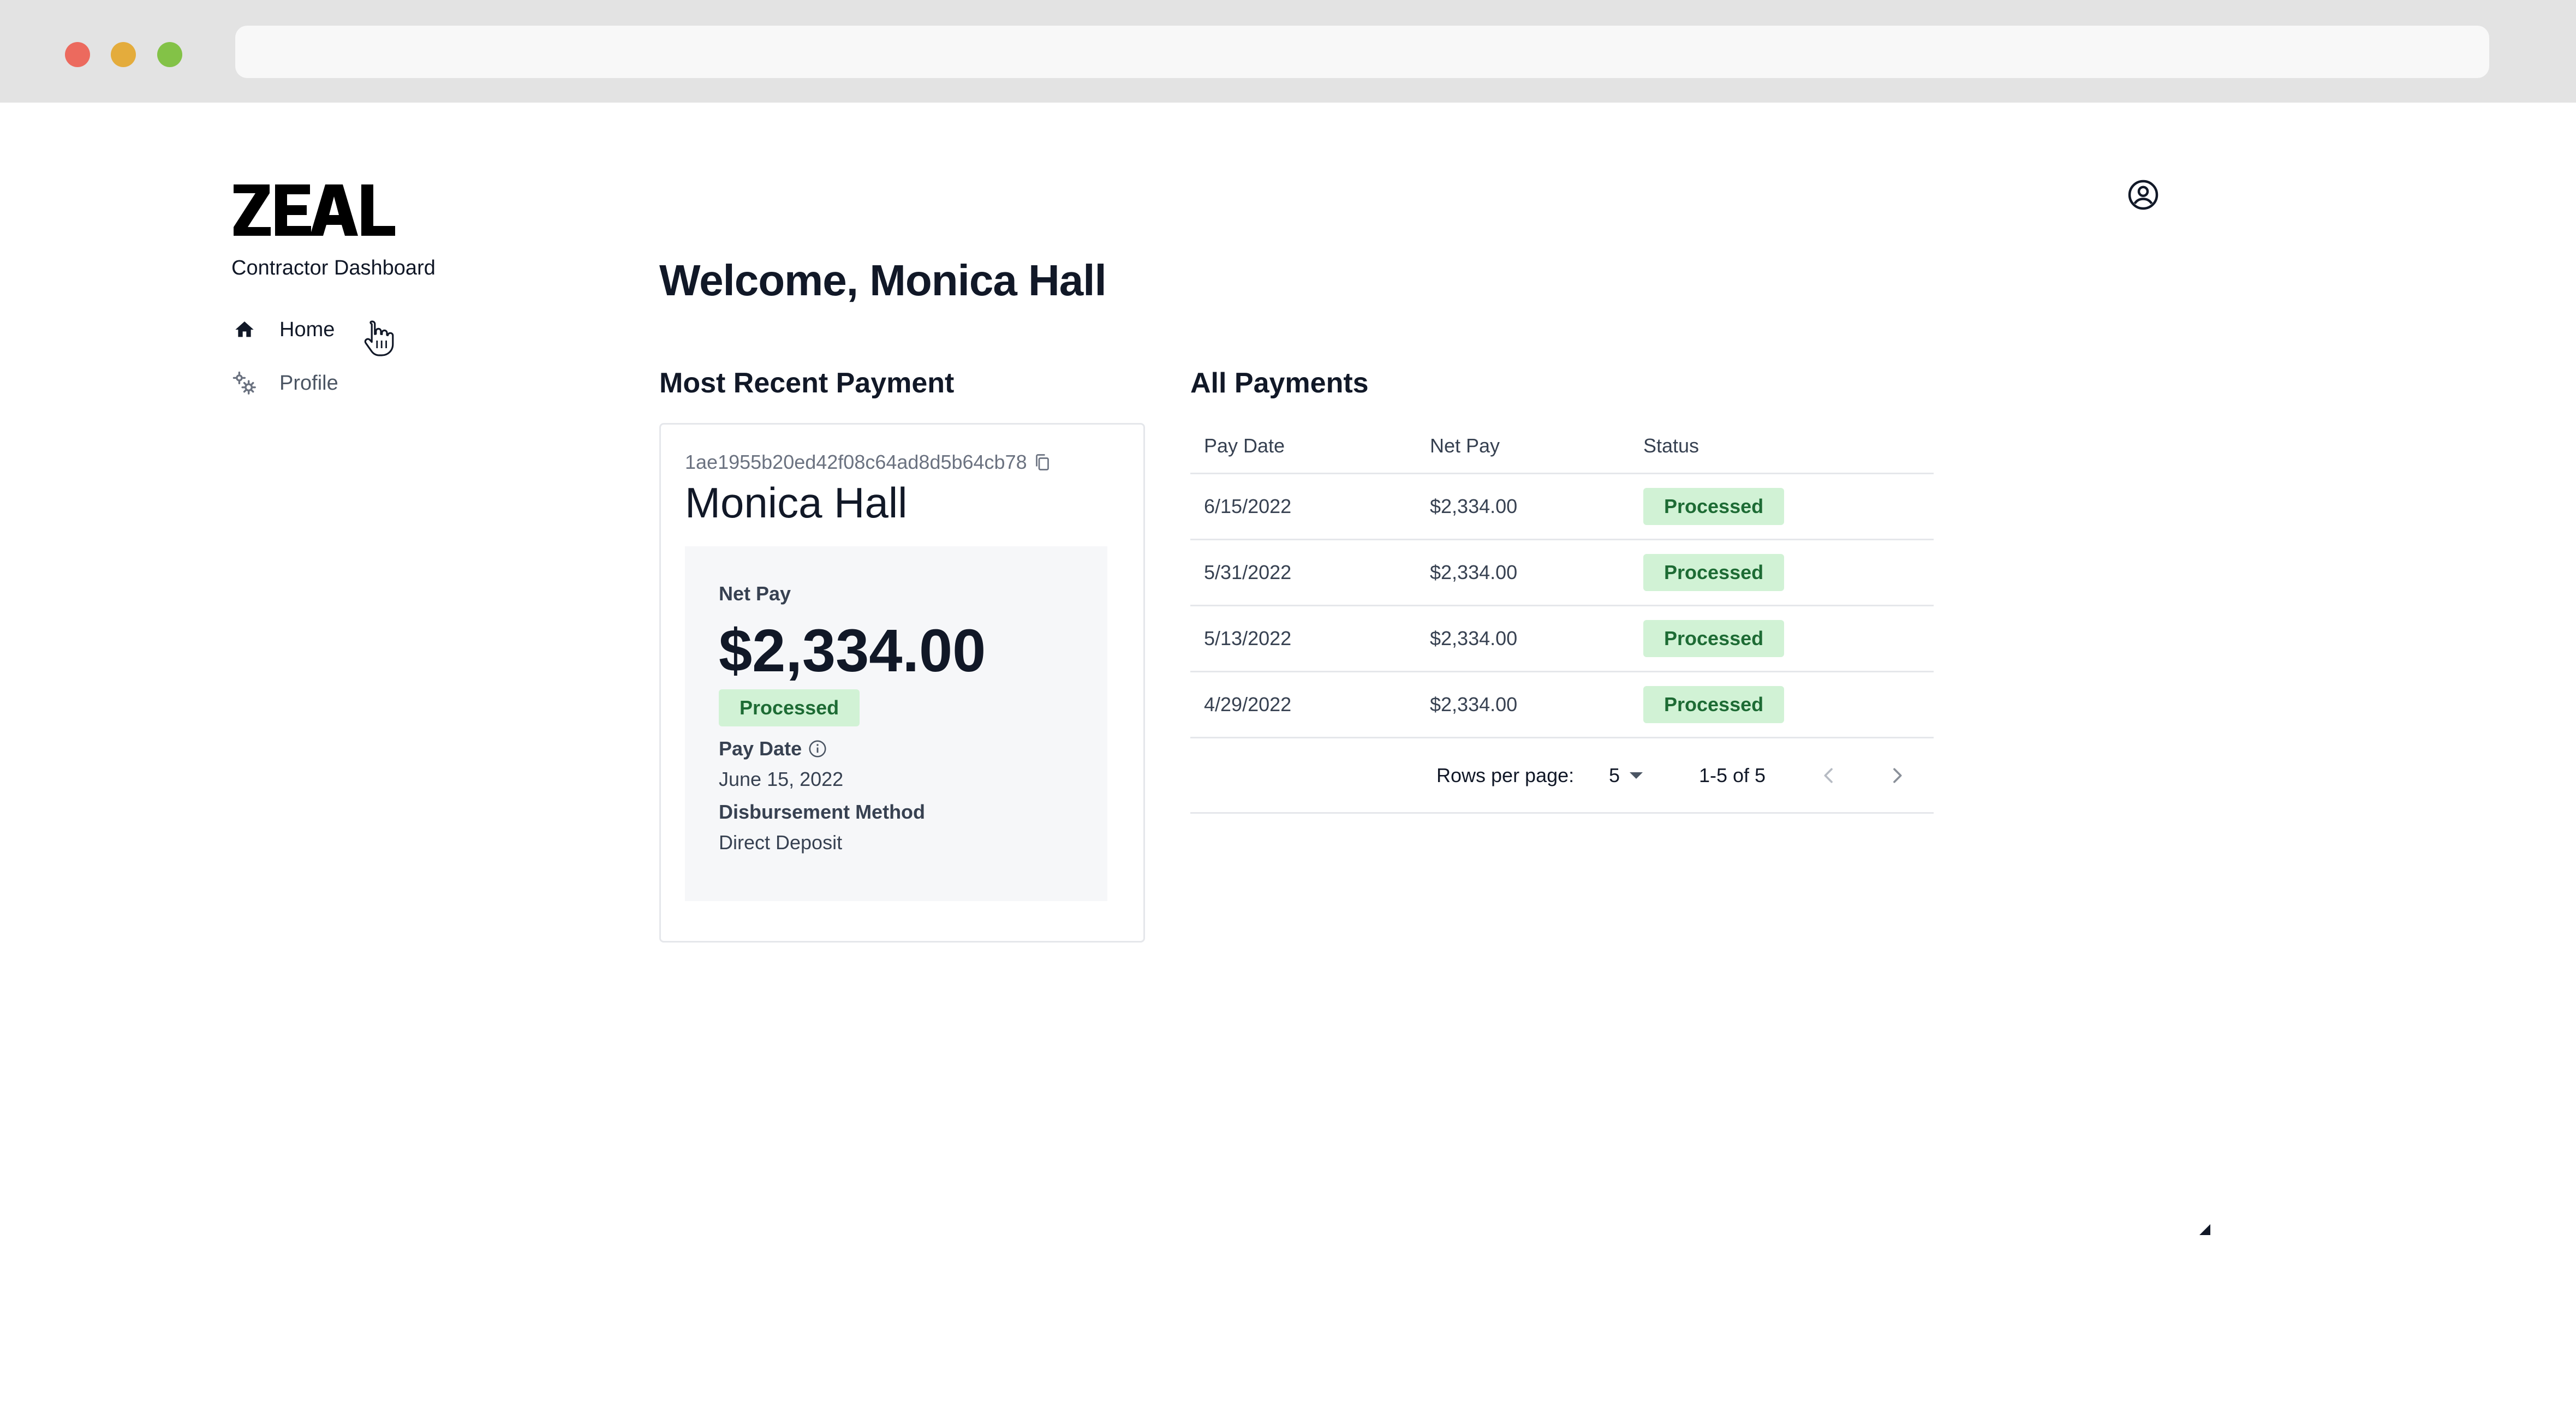 The image size is (2576, 1413). I want to click on chevron-right-icon, so click(1897, 775).